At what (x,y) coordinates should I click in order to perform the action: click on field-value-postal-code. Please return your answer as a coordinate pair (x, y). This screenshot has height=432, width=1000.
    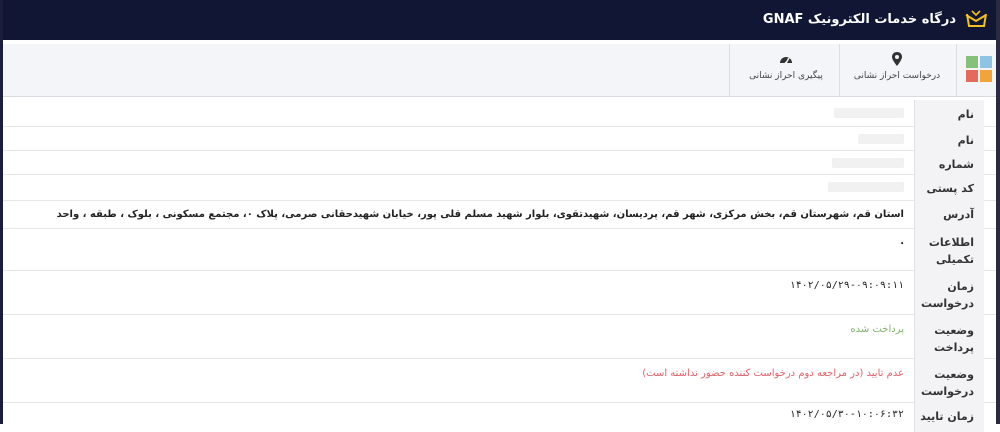
    Looking at the image, I should click on (866, 187).